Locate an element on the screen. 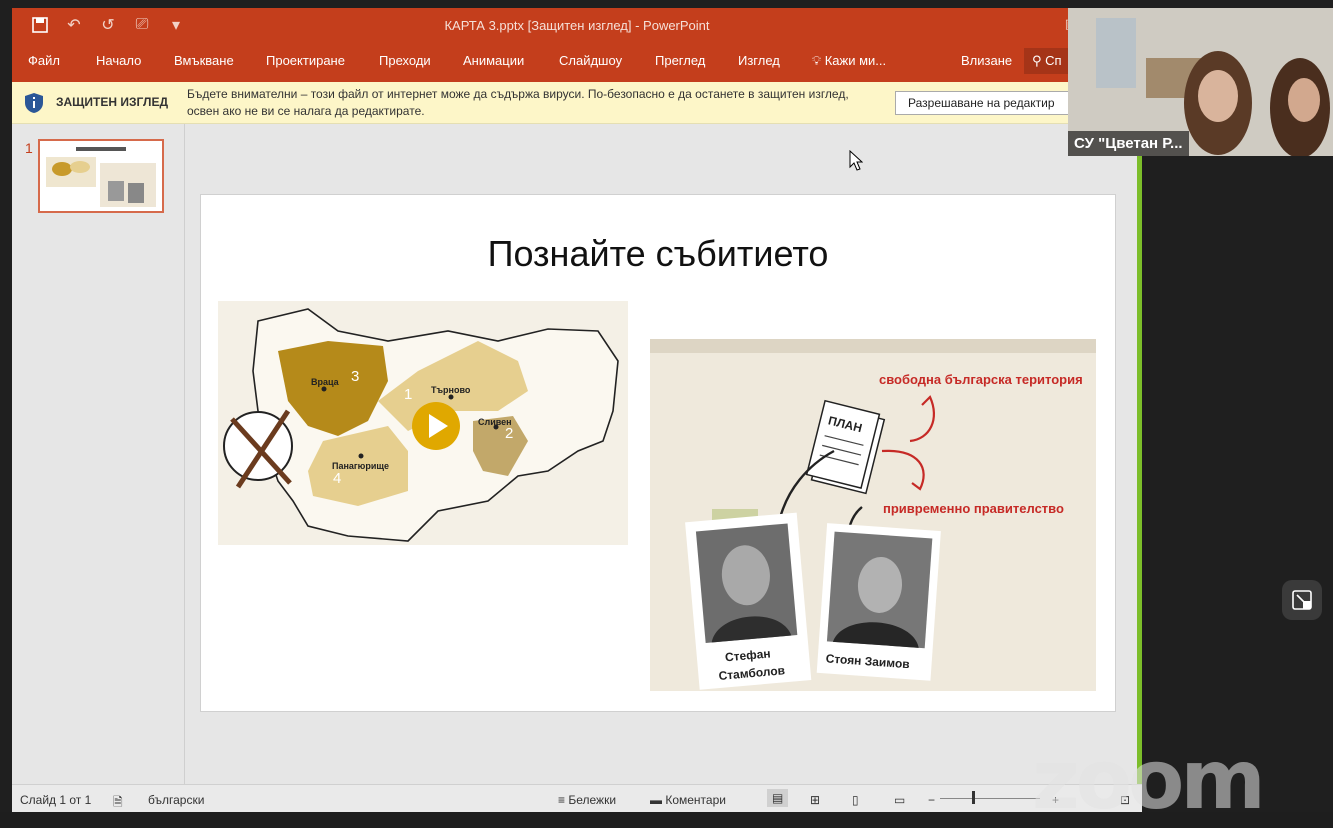 This screenshot has width=1333, height=828. mouse-cursor-icon is located at coordinates (856, 160).